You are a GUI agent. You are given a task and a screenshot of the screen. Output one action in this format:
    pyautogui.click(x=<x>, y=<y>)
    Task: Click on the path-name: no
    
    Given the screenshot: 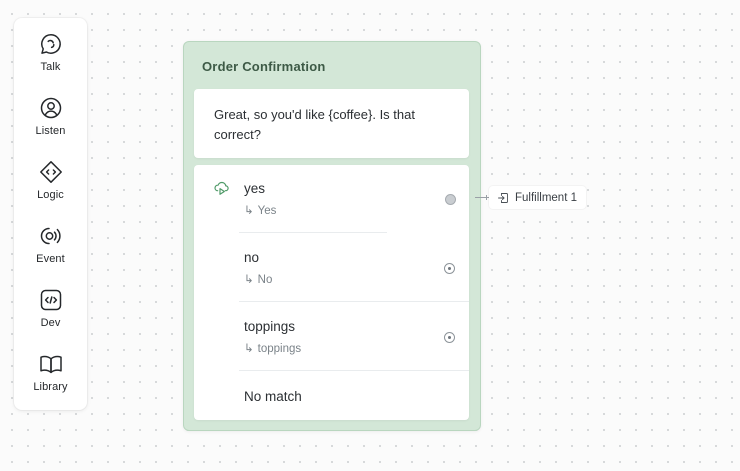 What is the action you would take?
    pyautogui.click(x=251, y=257)
    